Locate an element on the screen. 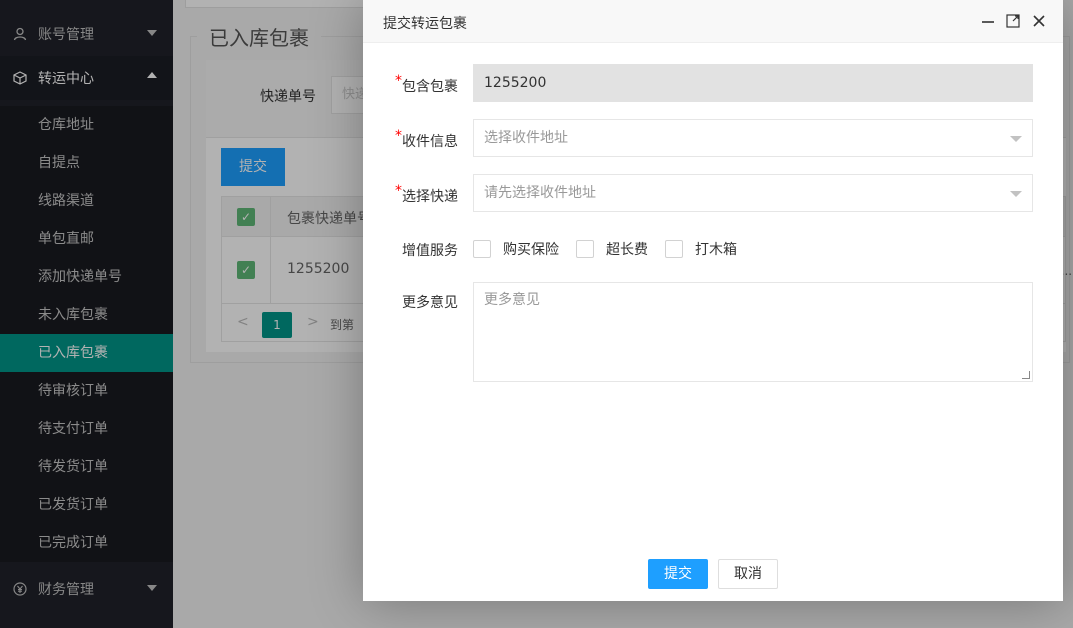 This screenshot has height=628, width=1073. courier-placeholder: 请先选择收件地址 is located at coordinates (540, 193).